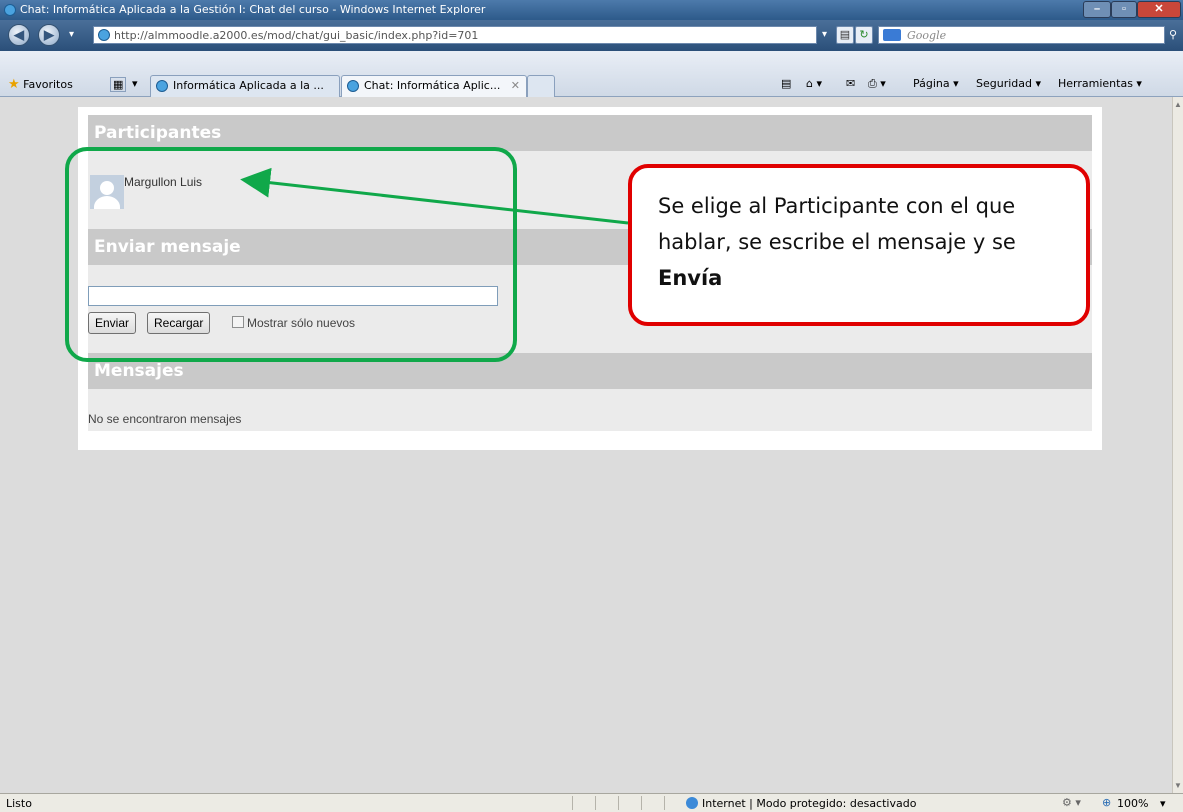 The image size is (1183, 812). What do you see at coordinates (809, 803) in the screenshot?
I see `zone-text: Internet | Modo protegido: desactivado` at bounding box center [809, 803].